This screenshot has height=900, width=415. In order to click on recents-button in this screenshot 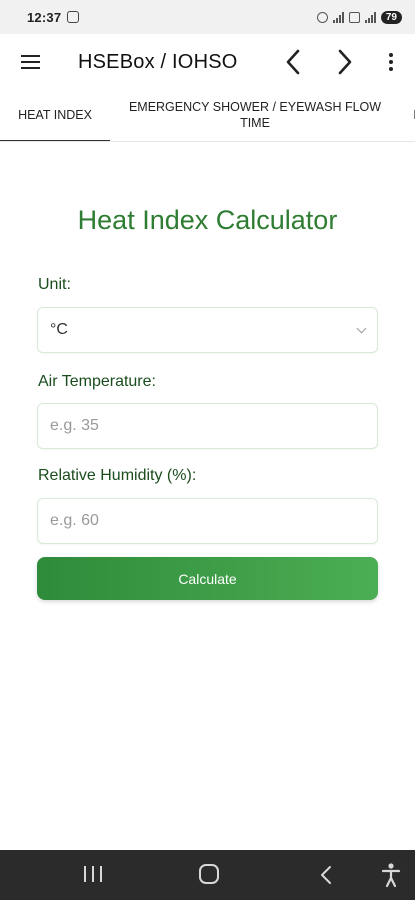, I will do `click(93, 874)`.